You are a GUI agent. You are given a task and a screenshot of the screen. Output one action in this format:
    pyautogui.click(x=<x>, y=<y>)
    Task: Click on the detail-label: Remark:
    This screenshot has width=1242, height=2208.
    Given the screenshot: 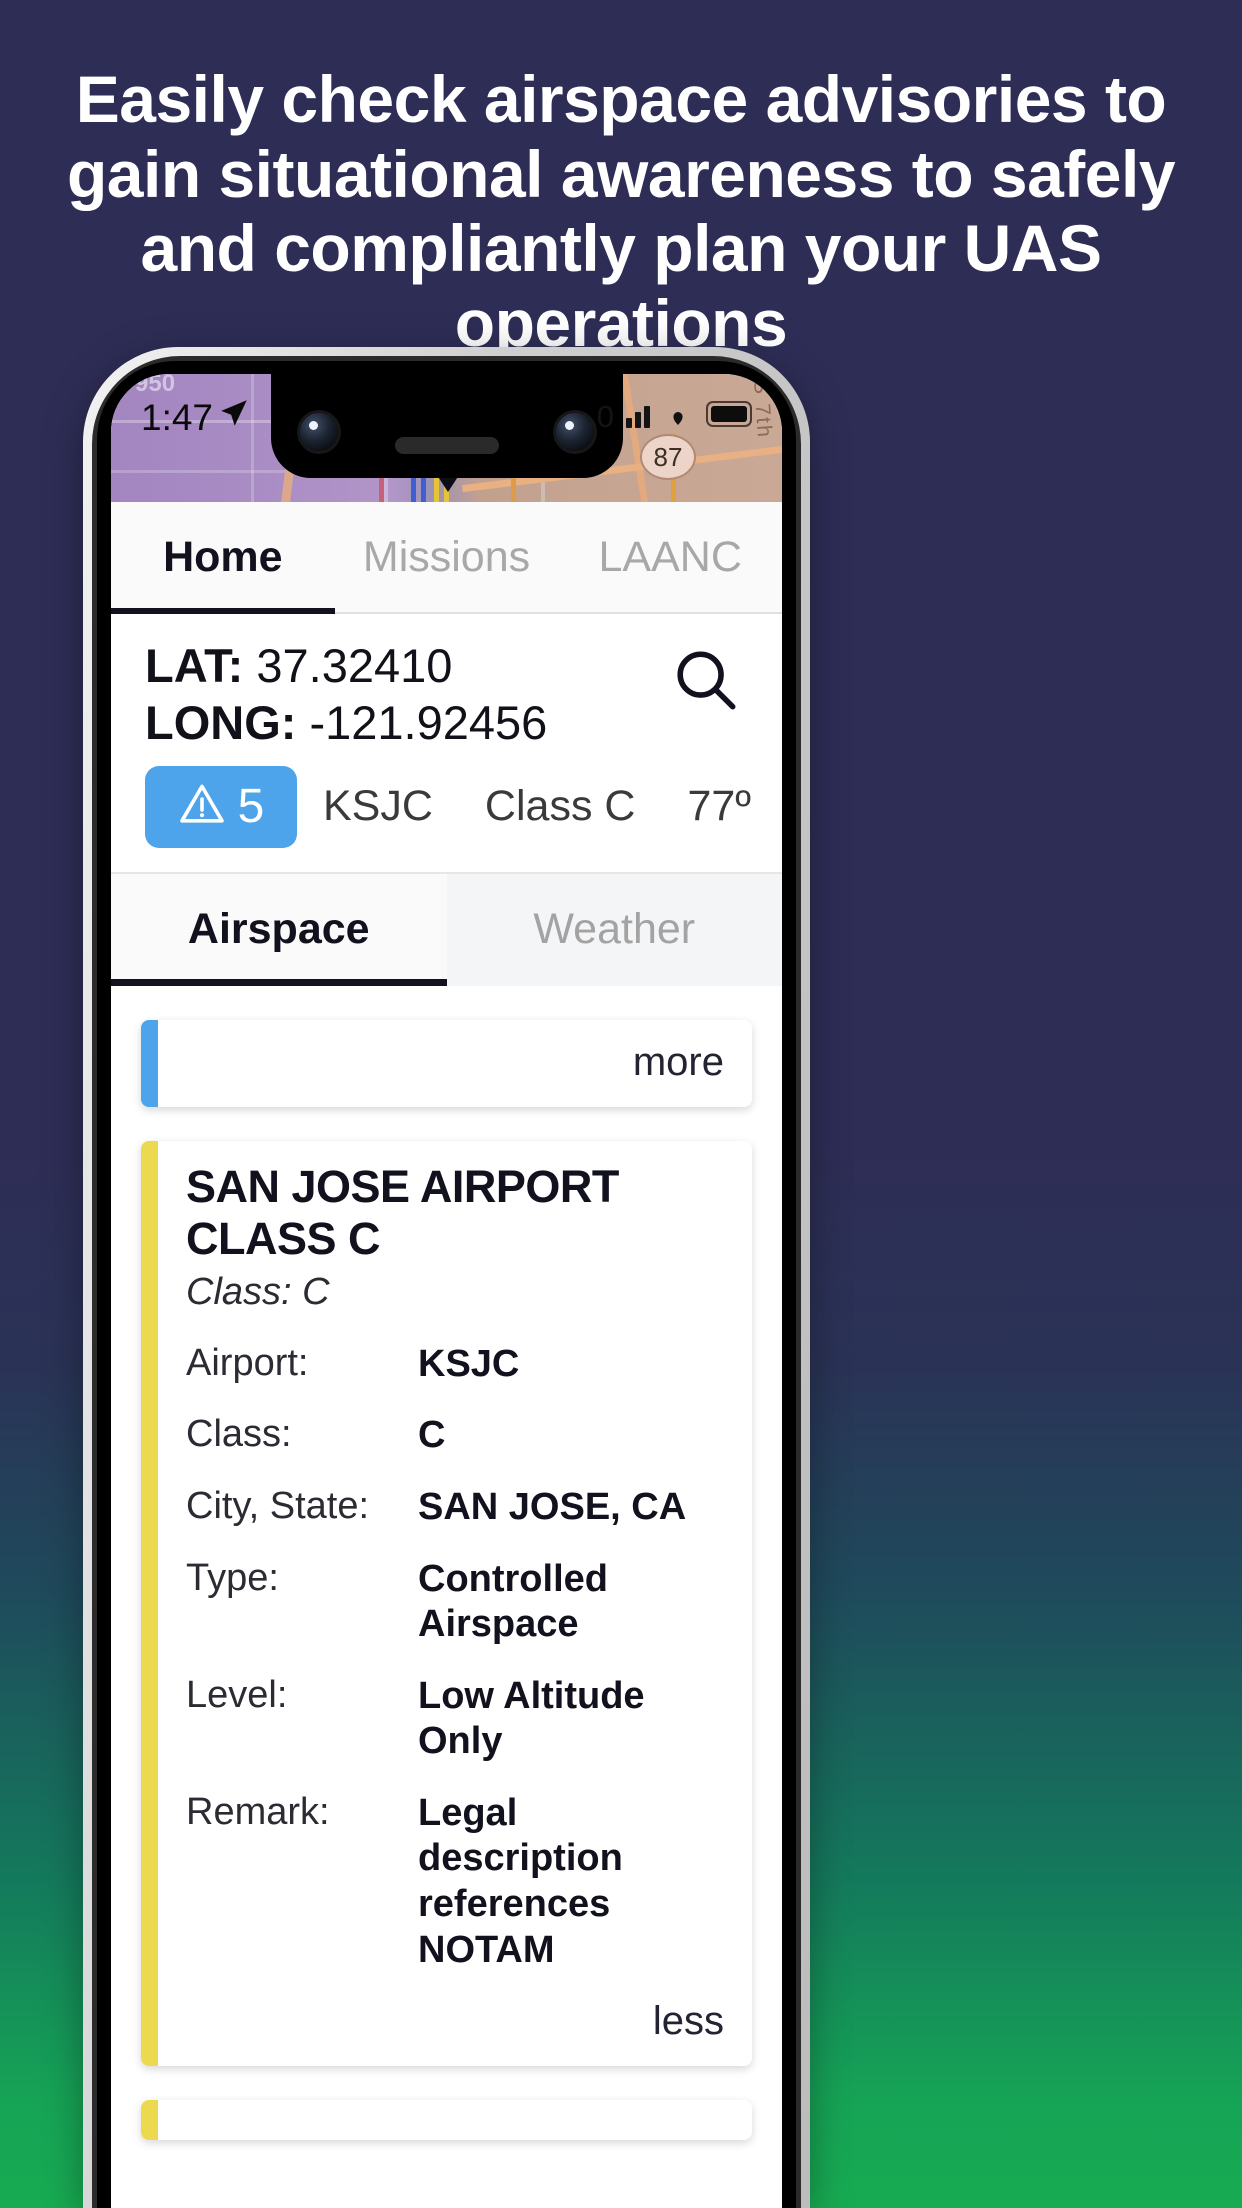 What is the action you would take?
    pyautogui.click(x=258, y=1811)
    